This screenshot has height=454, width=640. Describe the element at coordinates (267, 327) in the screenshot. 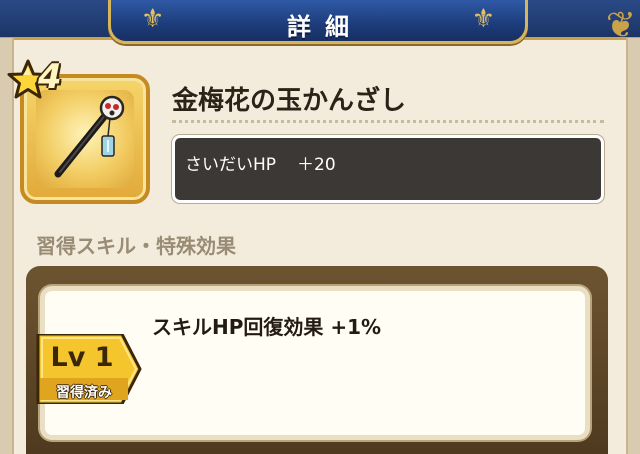

I see `skill-description: スキルHP回復効果 +1%` at that location.